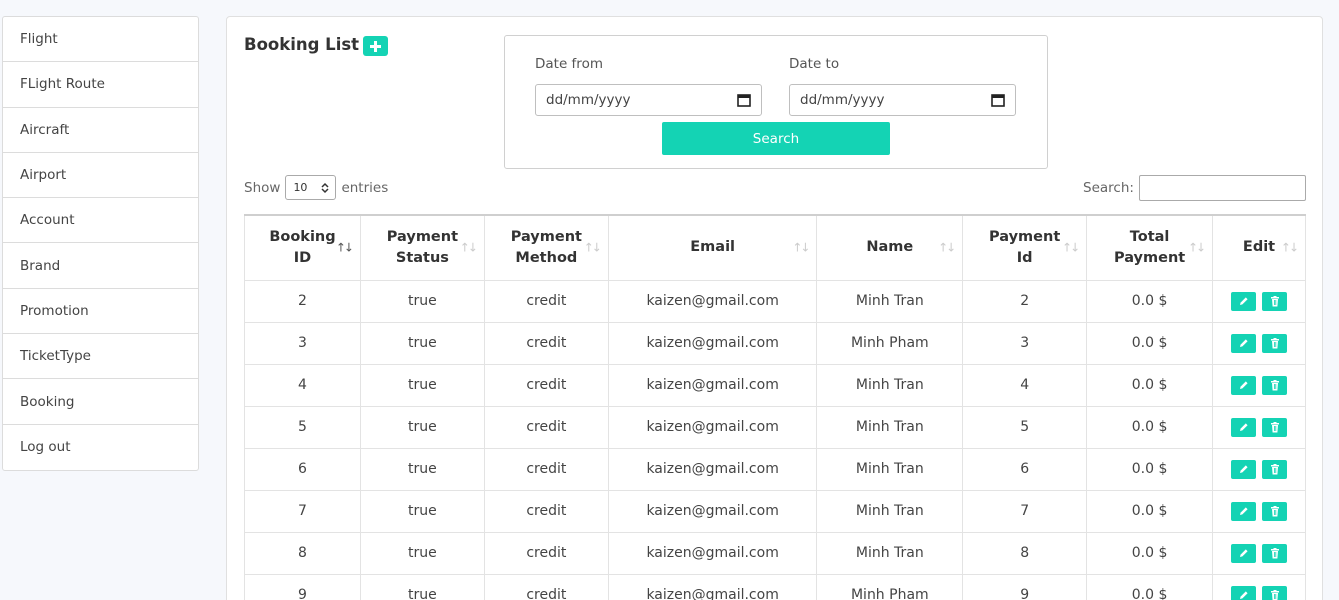 The height and width of the screenshot is (600, 1339). I want to click on select-arrows-icon, so click(325, 187).